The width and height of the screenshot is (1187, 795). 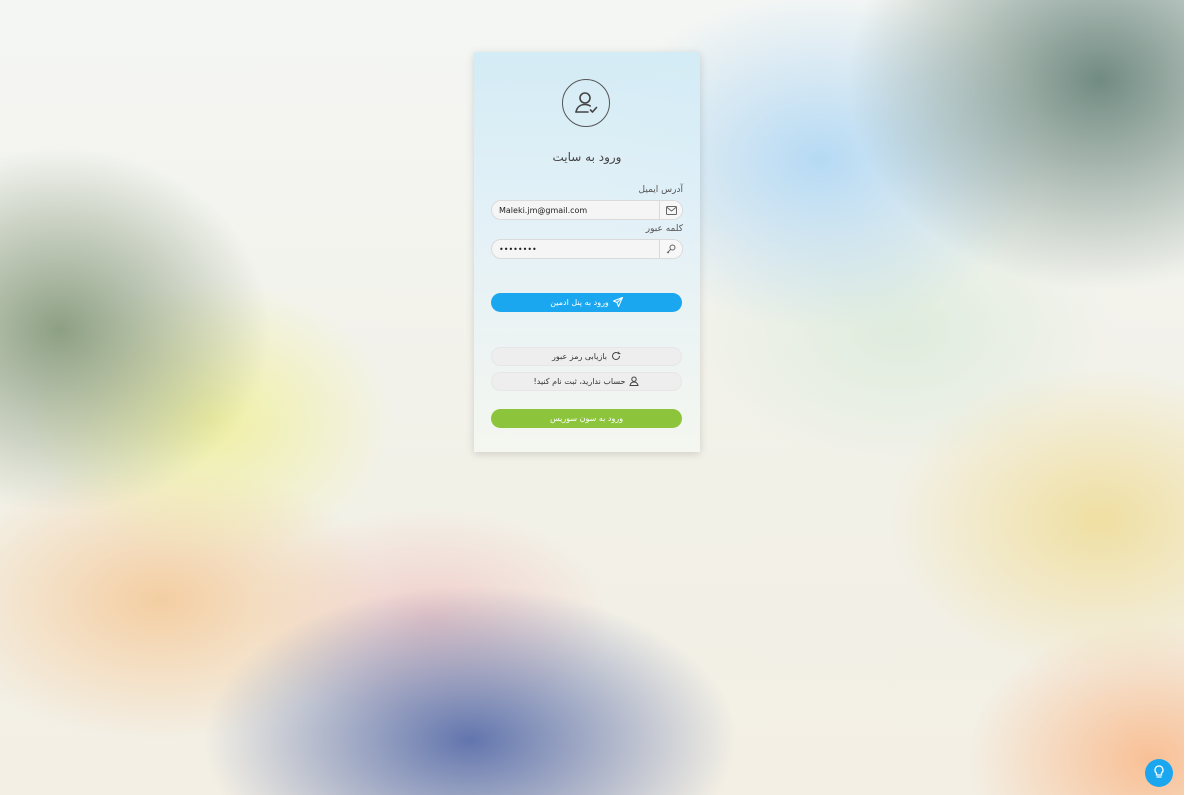 What do you see at coordinates (579, 381) in the screenshot?
I see `register-label: حساب ندارید، ثبت نام کنید!` at bounding box center [579, 381].